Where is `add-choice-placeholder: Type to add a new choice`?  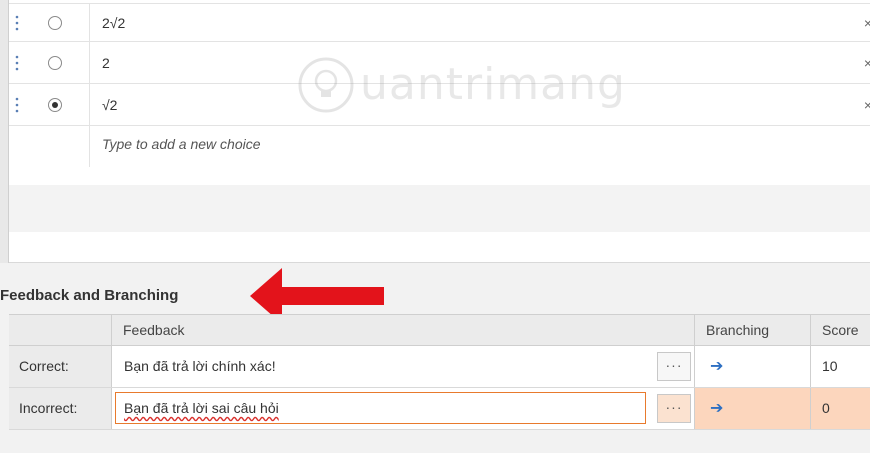 add-choice-placeholder: Type to add a new choice is located at coordinates (181, 144).